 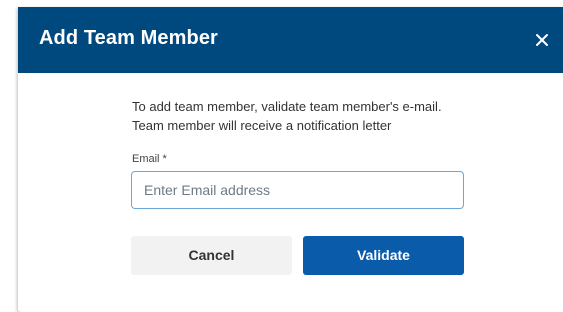 What do you see at coordinates (383, 255) in the screenshot?
I see `validate-button: Validate` at bounding box center [383, 255].